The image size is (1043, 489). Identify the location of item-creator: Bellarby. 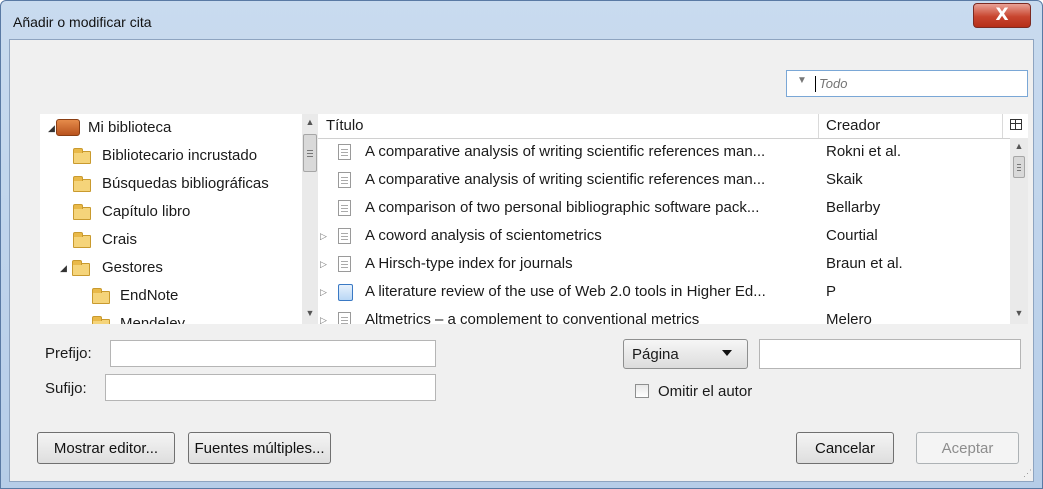
(853, 207).